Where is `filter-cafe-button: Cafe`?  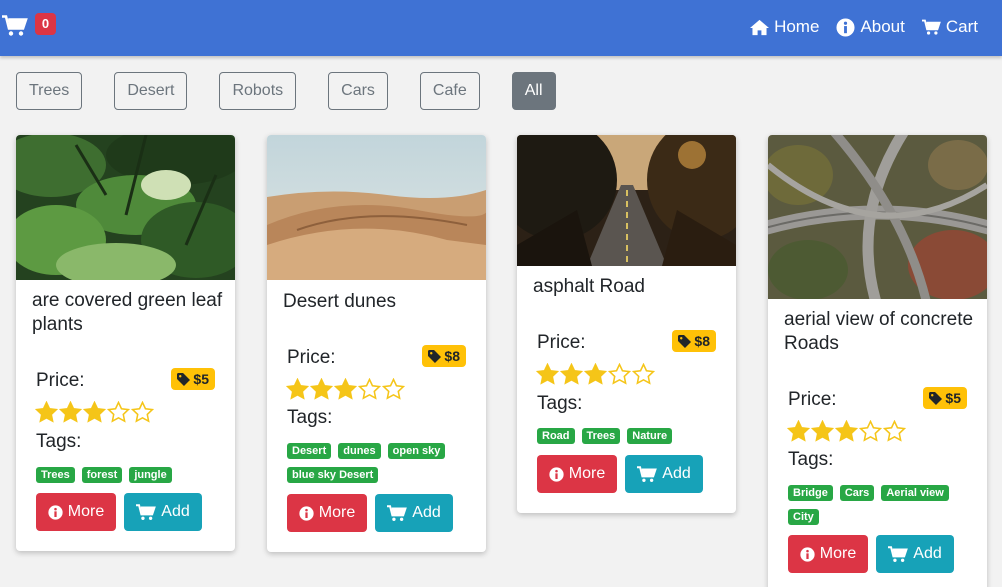 filter-cafe-button: Cafe is located at coordinates (449, 91).